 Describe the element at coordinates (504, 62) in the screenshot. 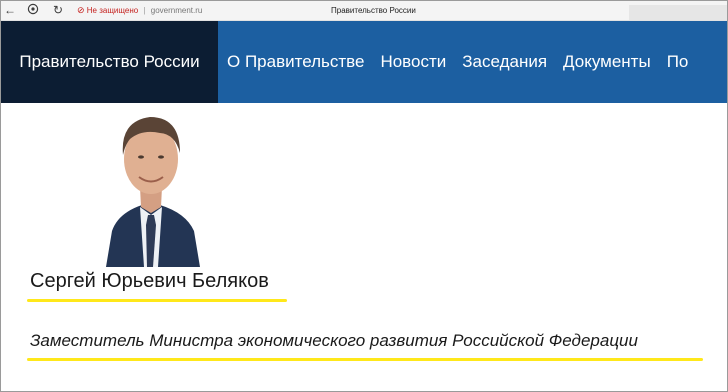

I see `nav-item-meetings: Заседания` at that location.